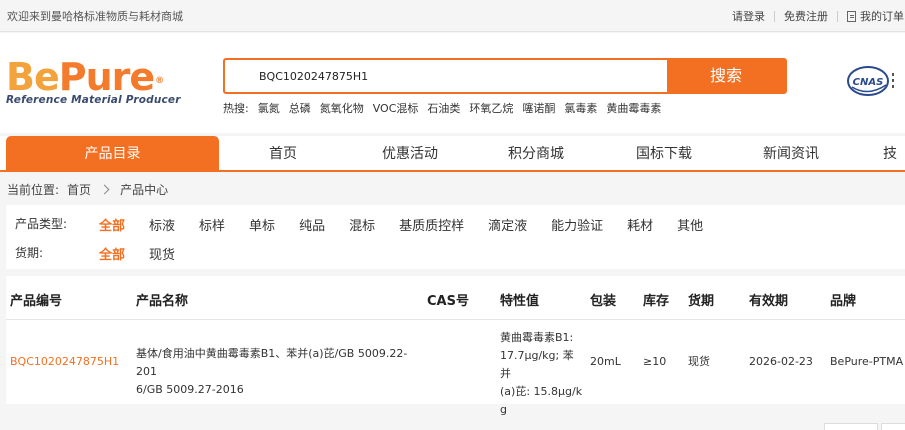 The width and height of the screenshot is (905, 430). Describe the element at coordinates (791, 154) in the screenshot. I see `nav-news: 新闻资讯` at that location.